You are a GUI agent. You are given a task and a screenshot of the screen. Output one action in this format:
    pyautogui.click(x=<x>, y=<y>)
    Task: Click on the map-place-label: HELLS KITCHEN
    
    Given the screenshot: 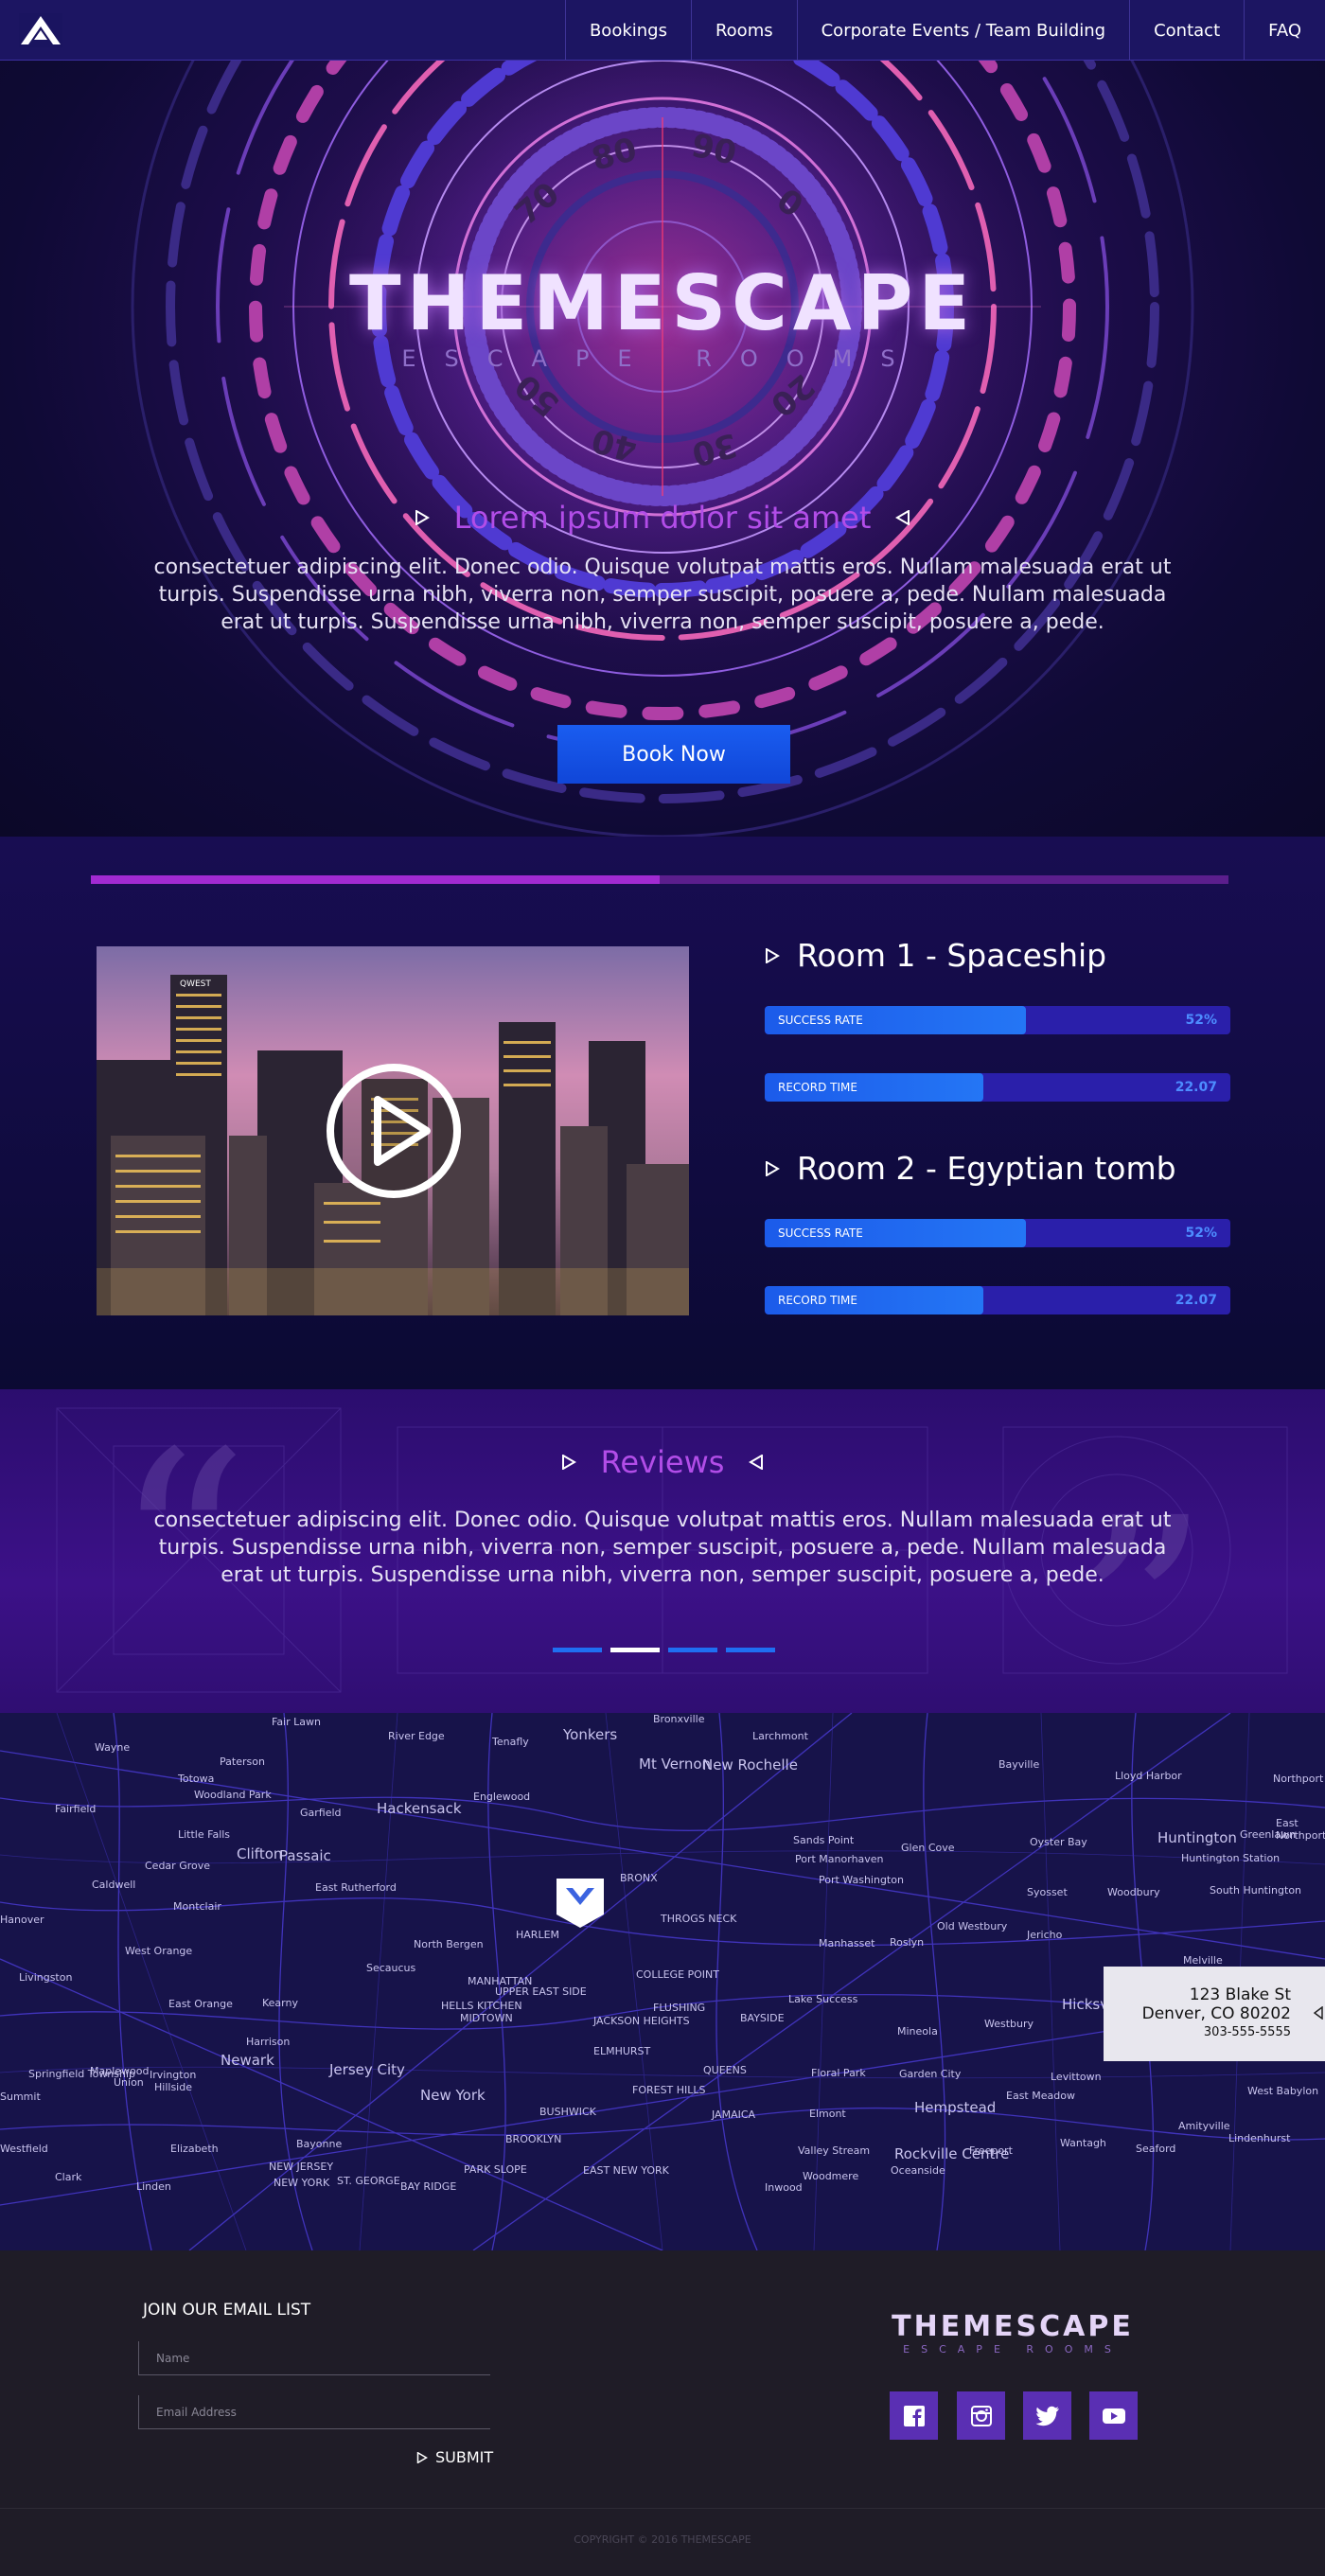 What is the action you would take?
    pyautogui.click(x=481, y=2006)
    